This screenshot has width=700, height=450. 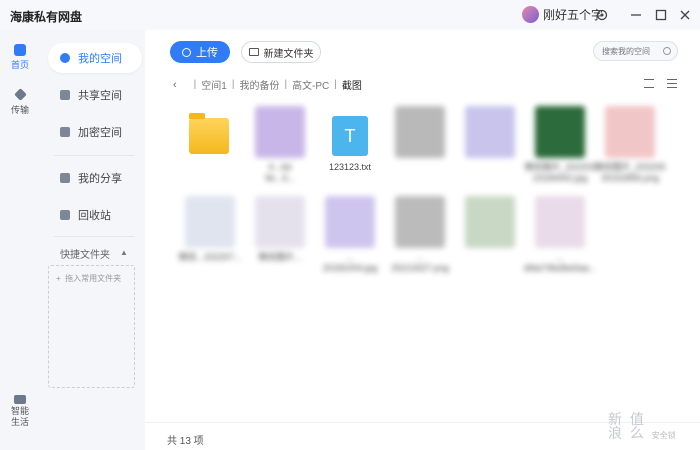 What do you see at coordinates (663, 435) in the screenshot?
I see `watermark-sub: 安全锁` at bounding box center [663, 435].